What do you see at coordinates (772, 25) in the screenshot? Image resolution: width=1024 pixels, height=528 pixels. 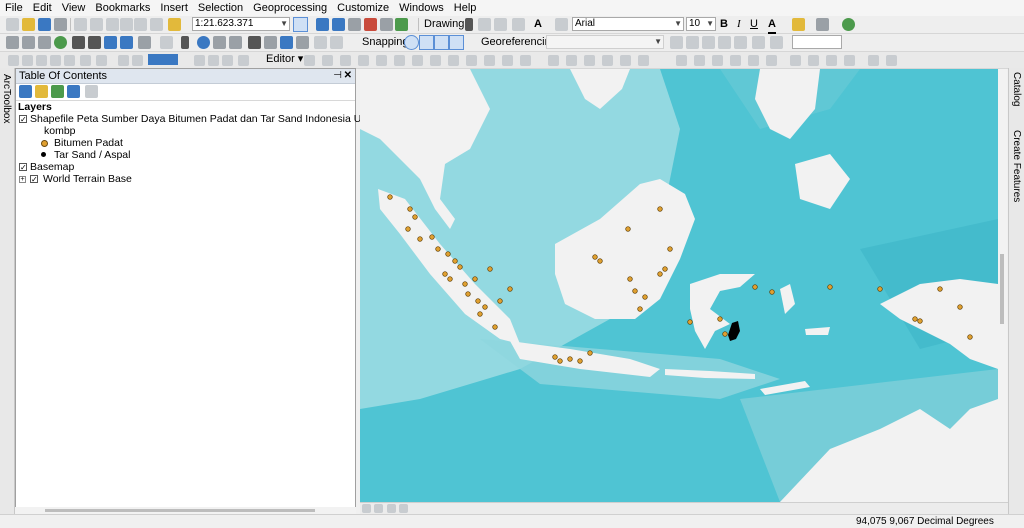 I see `font-color-button: A` at bounding box center [772, 25].